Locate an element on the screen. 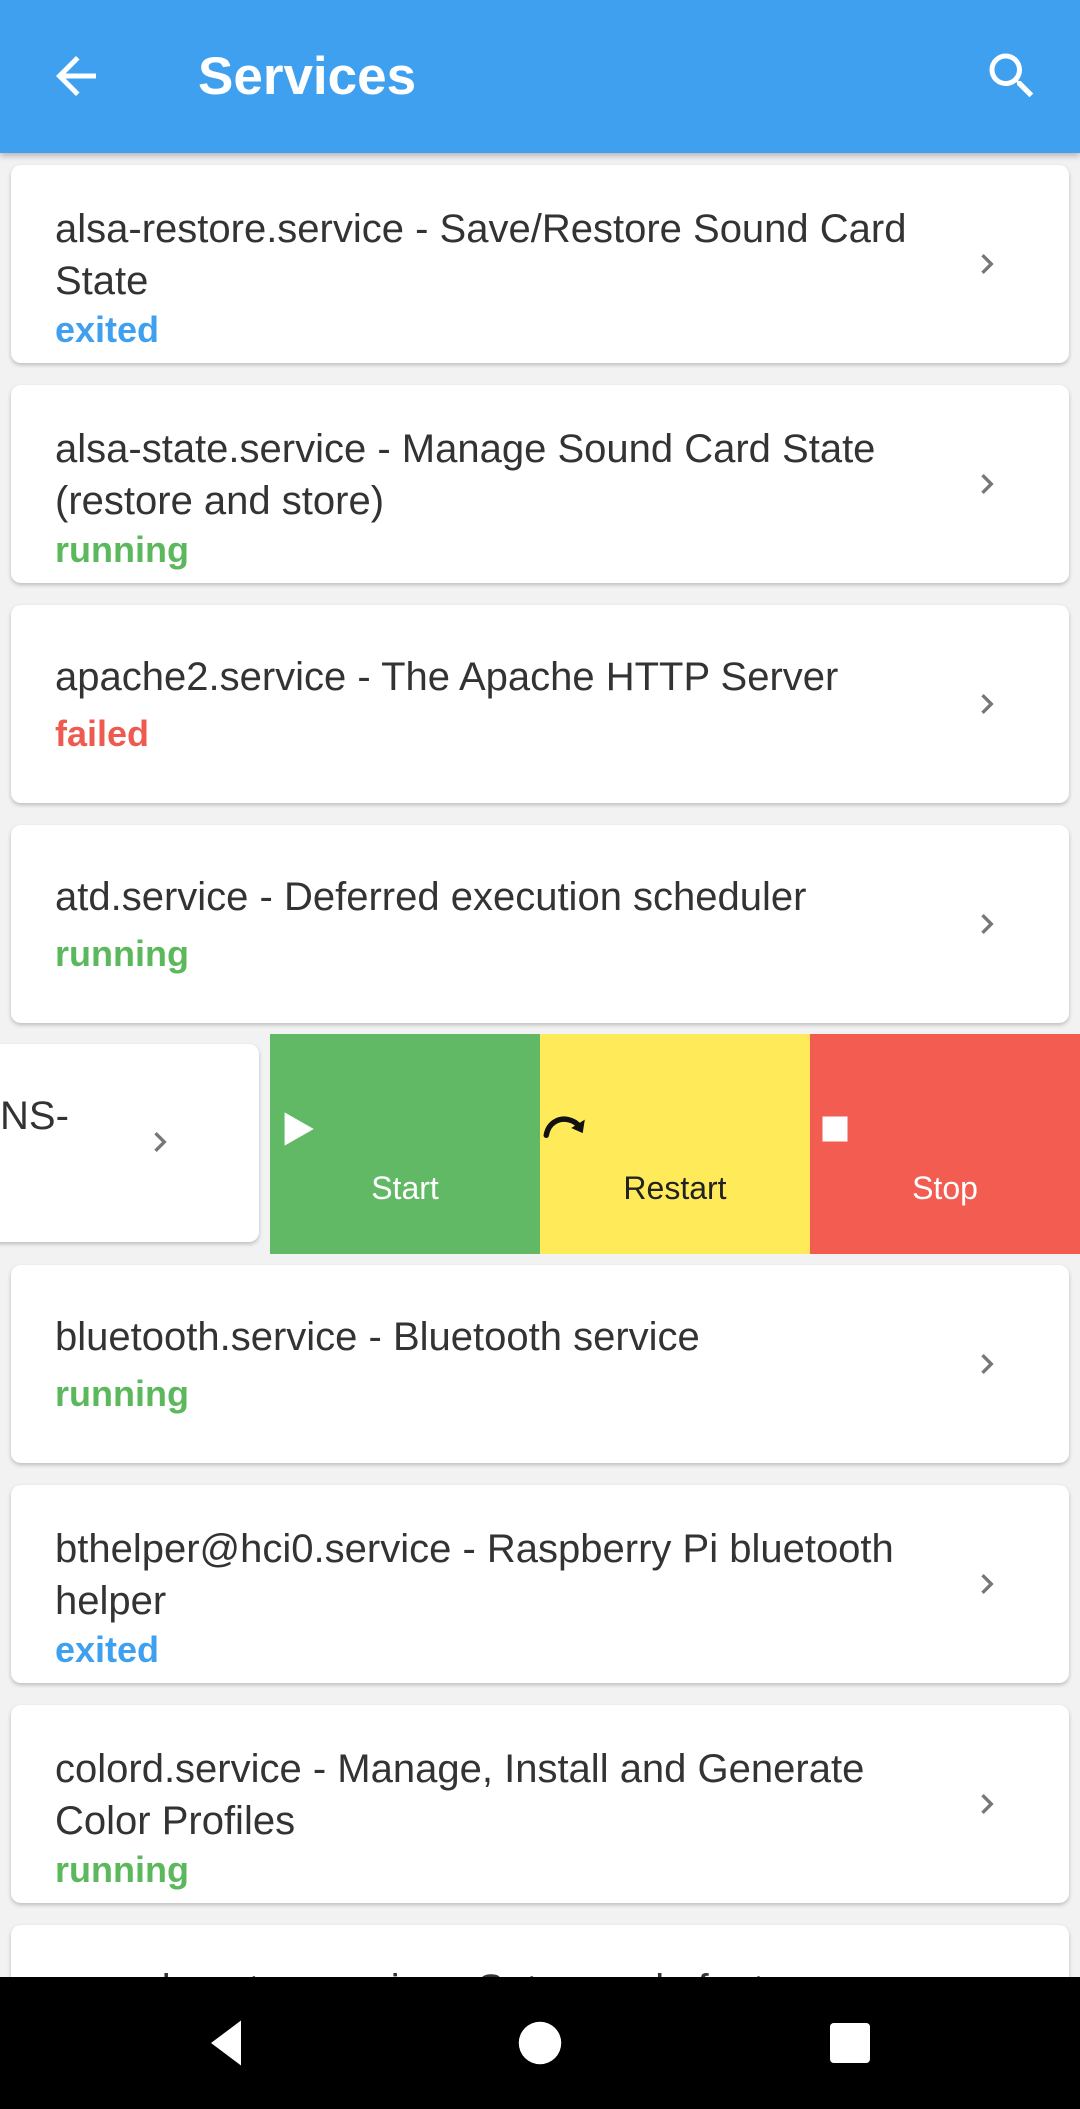 The height and width of the screenshot is (2109, 1080). restart-icon is located at coordinates (564, 1127).